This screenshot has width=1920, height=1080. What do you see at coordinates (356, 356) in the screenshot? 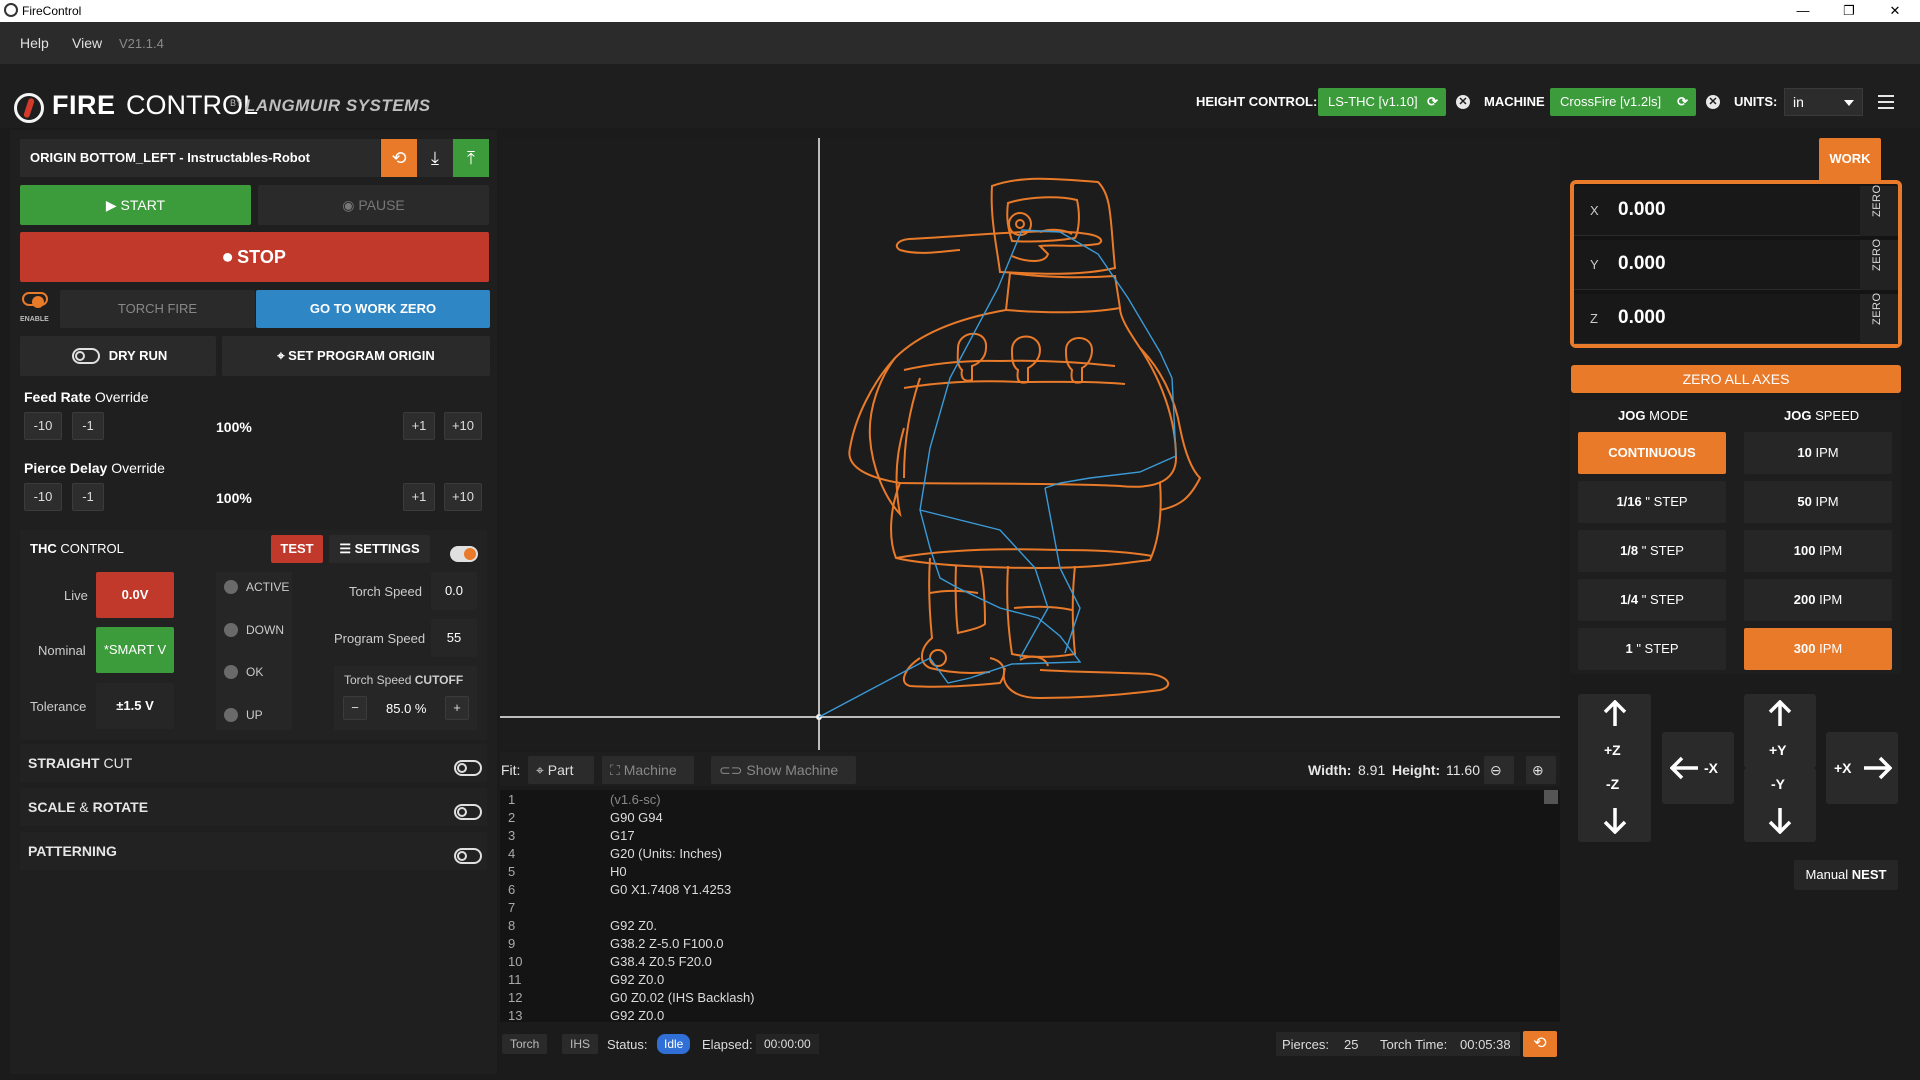
I see `set-program-origin-button: ⌖ SET PROGRAM ORIGIN` at bounding box center [356, 356].